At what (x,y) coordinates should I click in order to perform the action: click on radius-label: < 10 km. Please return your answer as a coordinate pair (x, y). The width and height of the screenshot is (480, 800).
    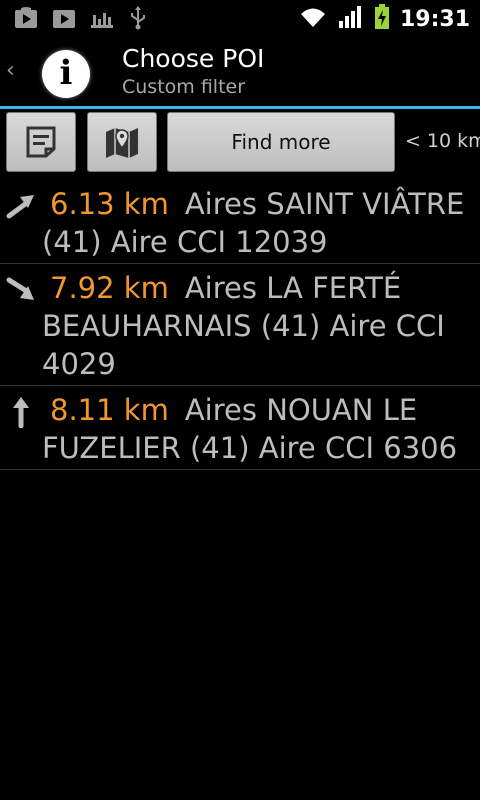
    Looking at the image, I should click on (442, 141).